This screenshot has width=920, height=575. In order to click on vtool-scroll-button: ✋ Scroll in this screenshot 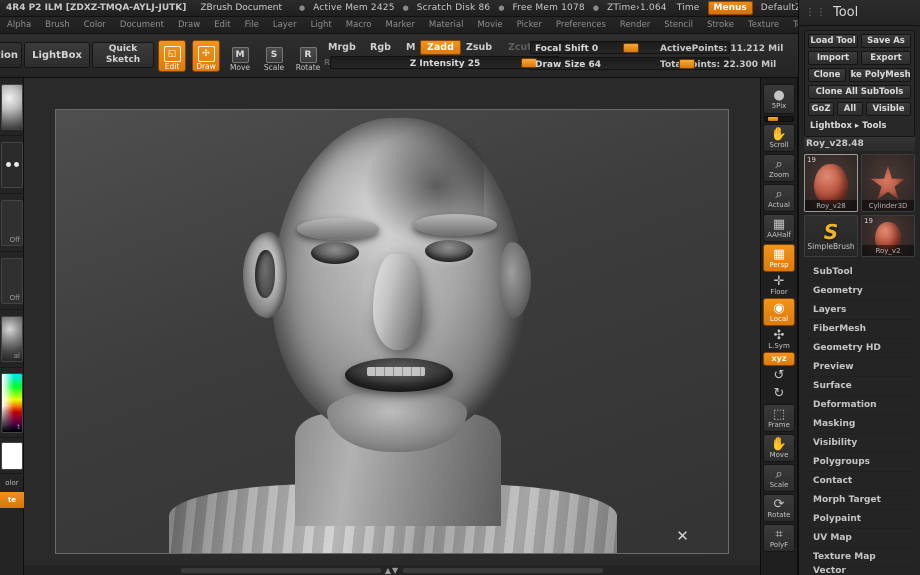, I will do `click(779, 138)`.